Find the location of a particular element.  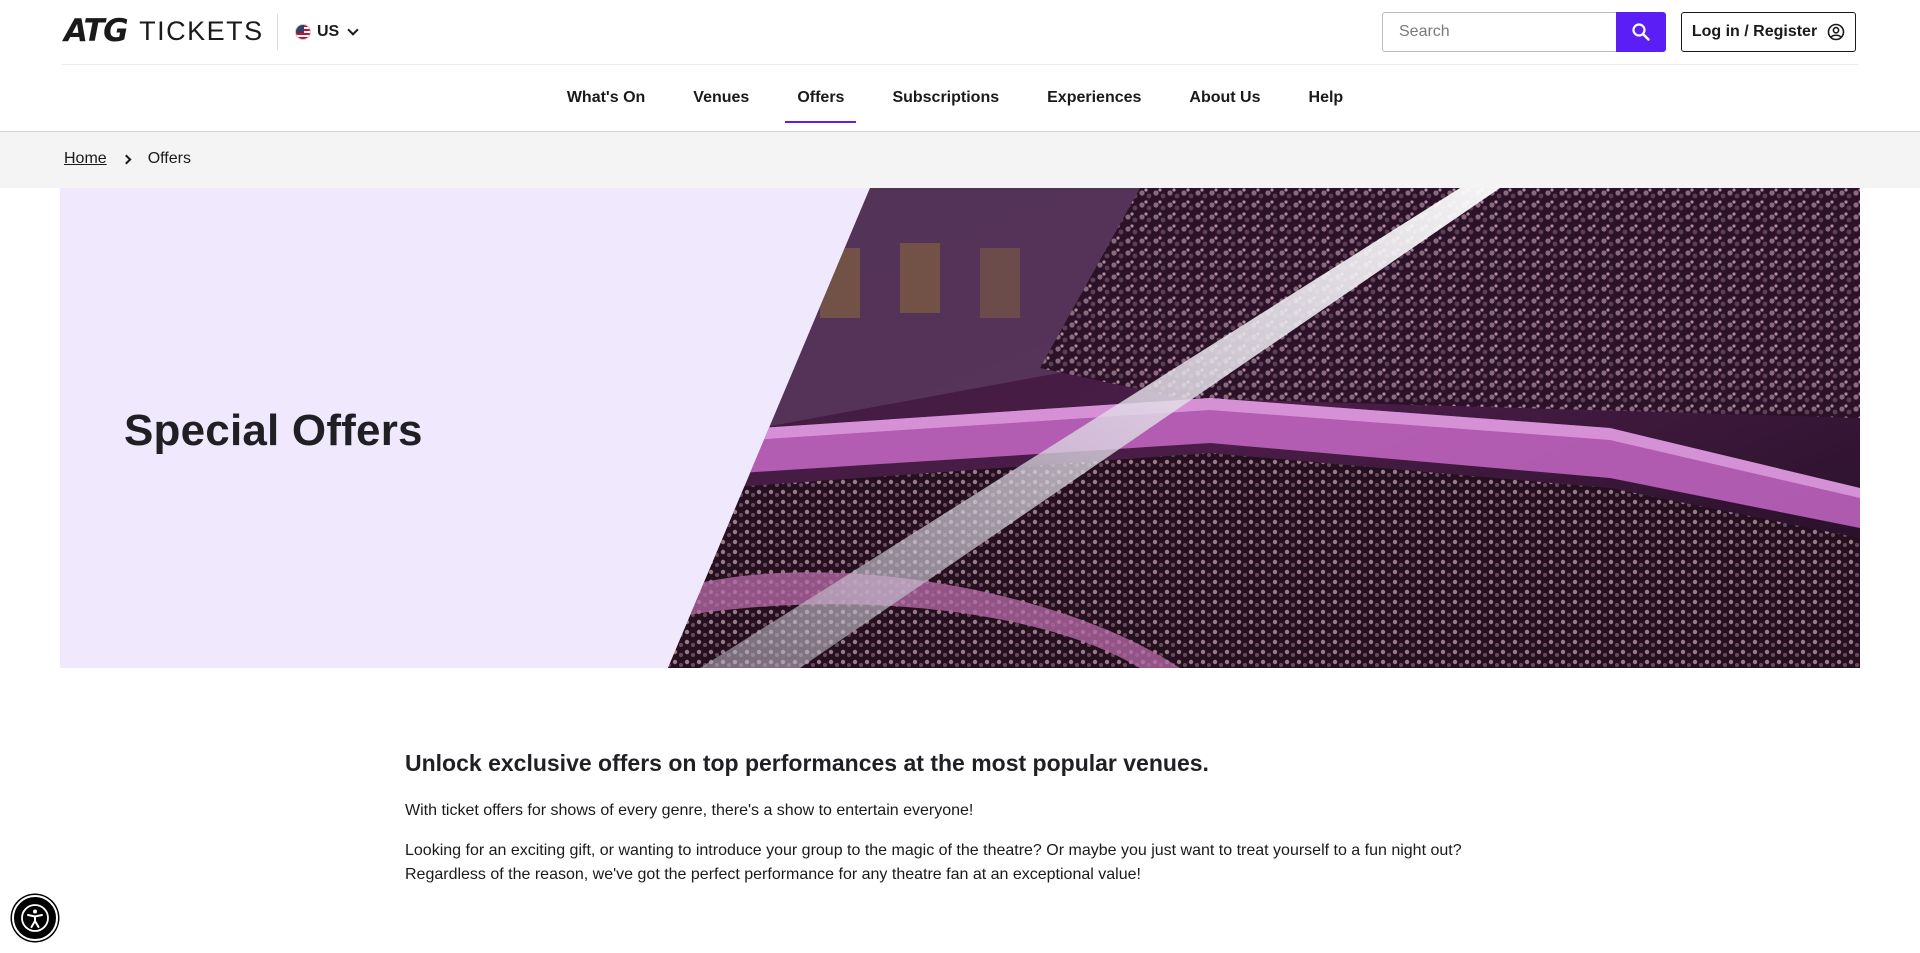

search-form is located at coordinates (1524, 32).